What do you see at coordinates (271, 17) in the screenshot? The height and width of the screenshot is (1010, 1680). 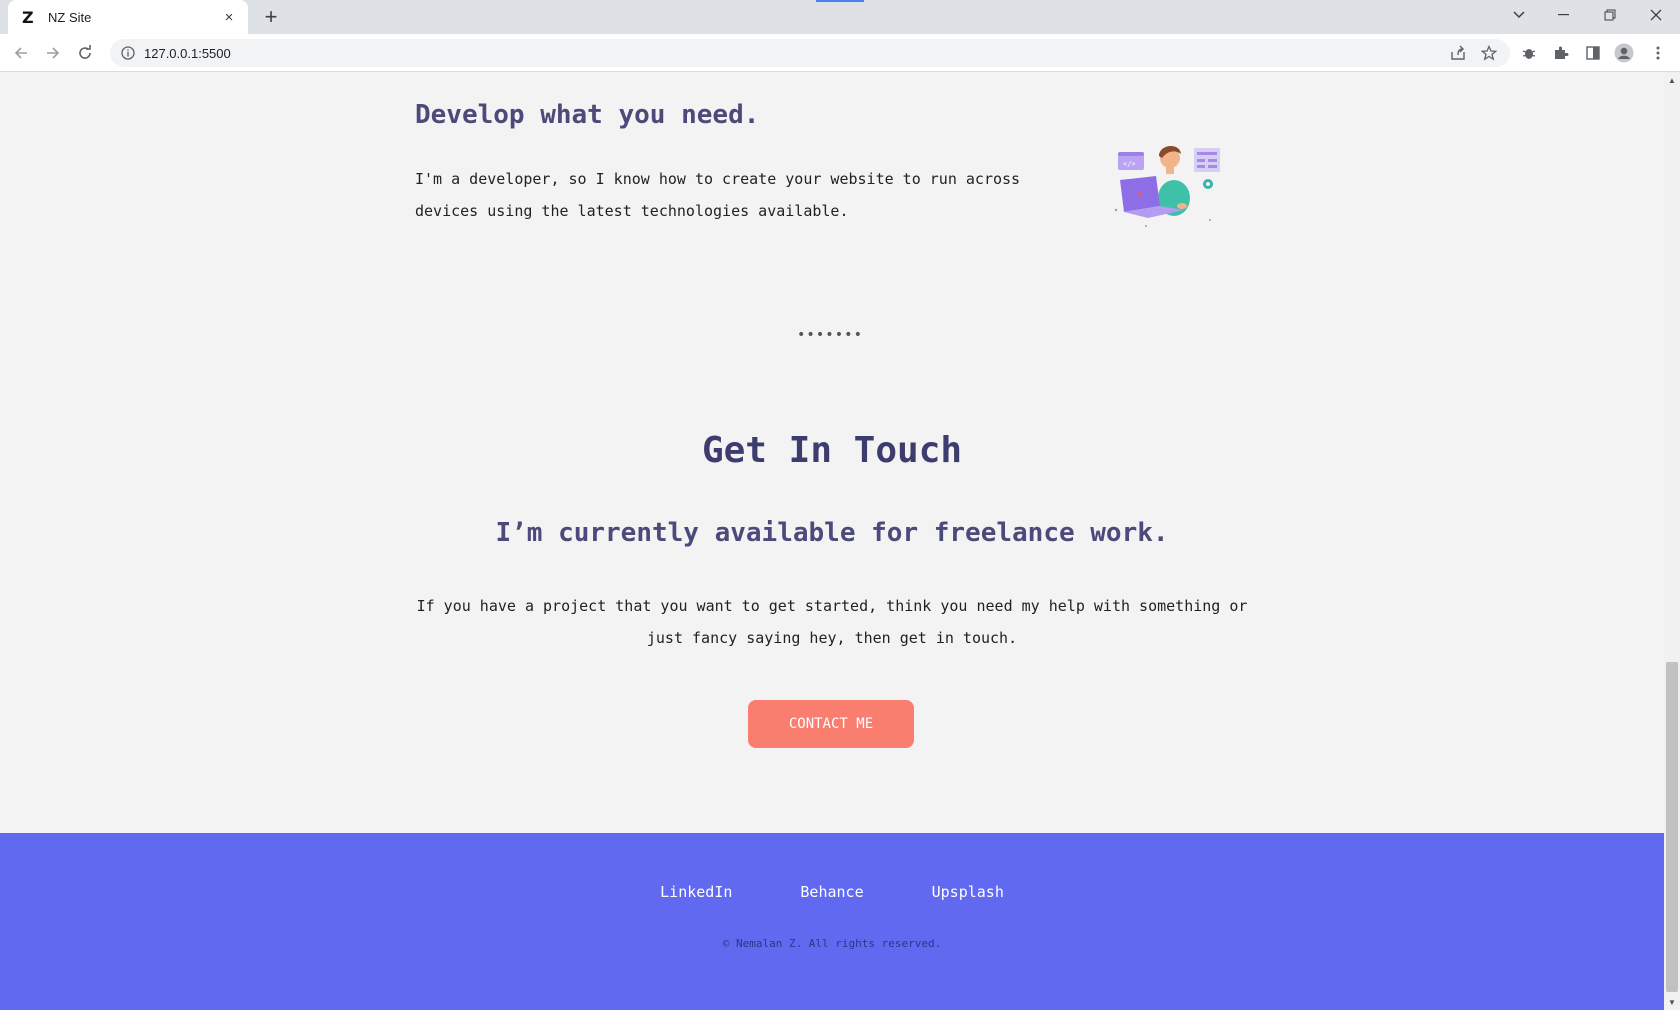 I see `new-tab-button: +` at bounding box center [271, 17].